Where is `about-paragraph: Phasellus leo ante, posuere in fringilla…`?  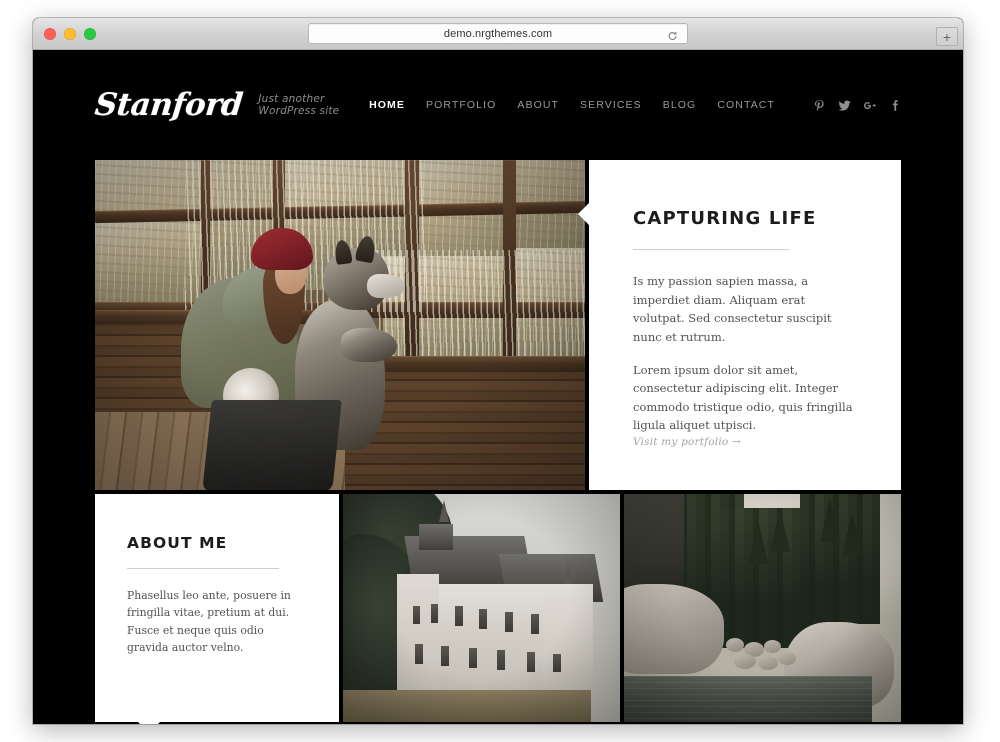
about-paragraph: Phasellus leo ante, posuere in fringilla… is located at coordinates (209, 622).